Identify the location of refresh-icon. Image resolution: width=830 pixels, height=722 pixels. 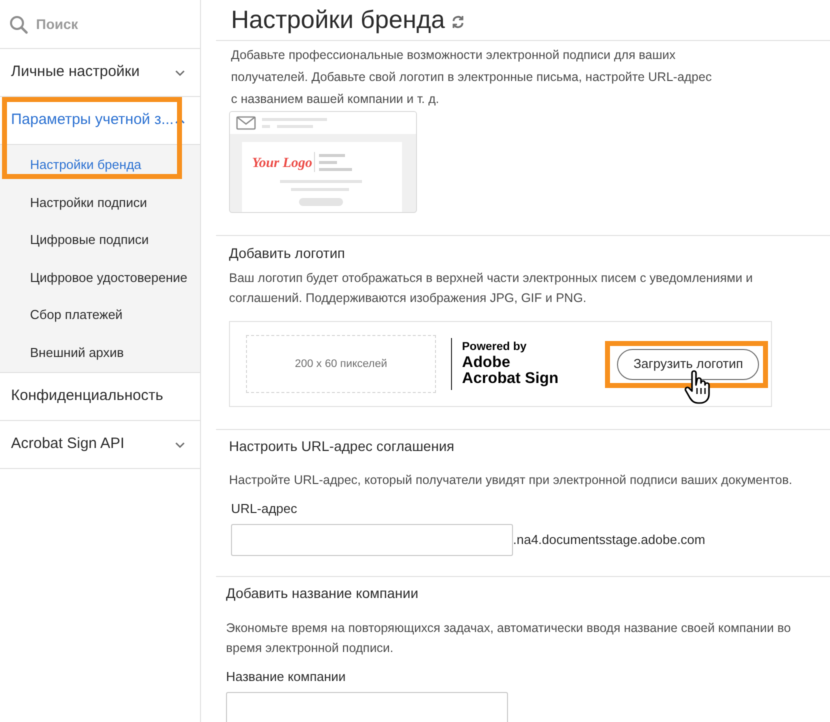
(457, 22).